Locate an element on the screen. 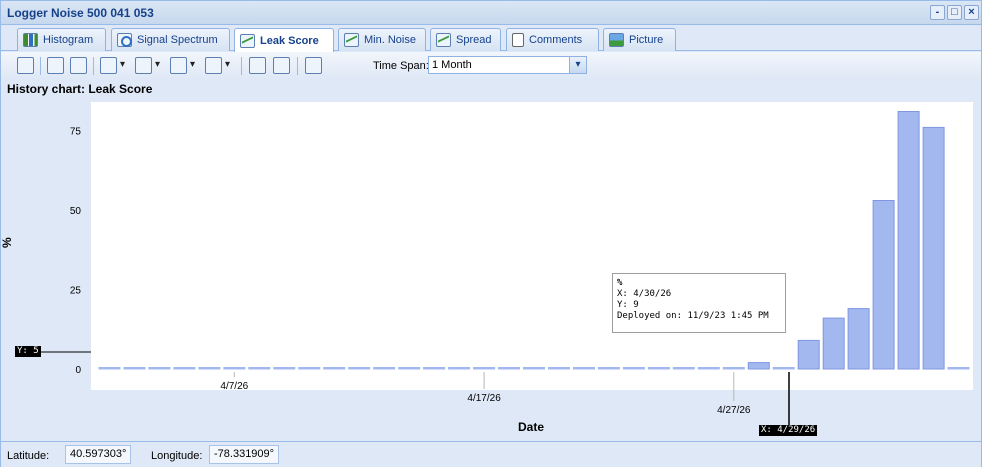 This screenshot has height=467, width=982. bar-4/6/26 is located at coordinates (209, 368).